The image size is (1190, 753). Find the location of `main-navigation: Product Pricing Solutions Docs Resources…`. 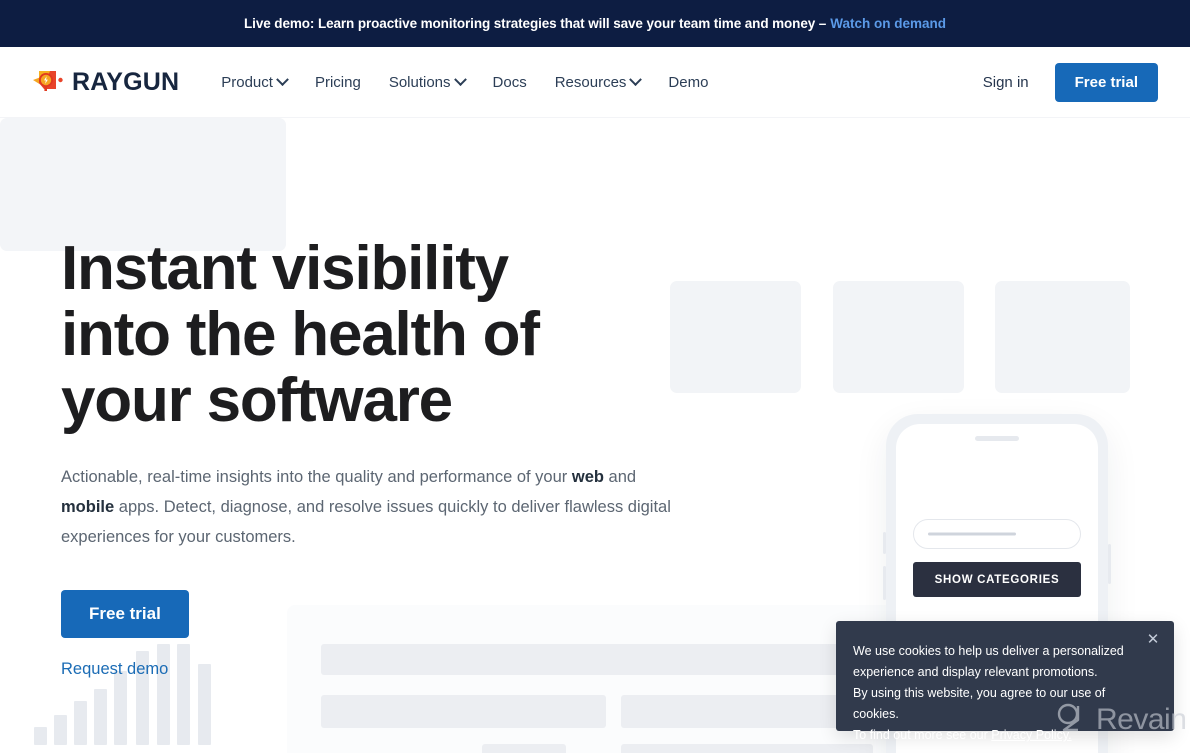

main-navigation: Product Pricing Solutions Docs Resources… is located at coordinates (464, 81).